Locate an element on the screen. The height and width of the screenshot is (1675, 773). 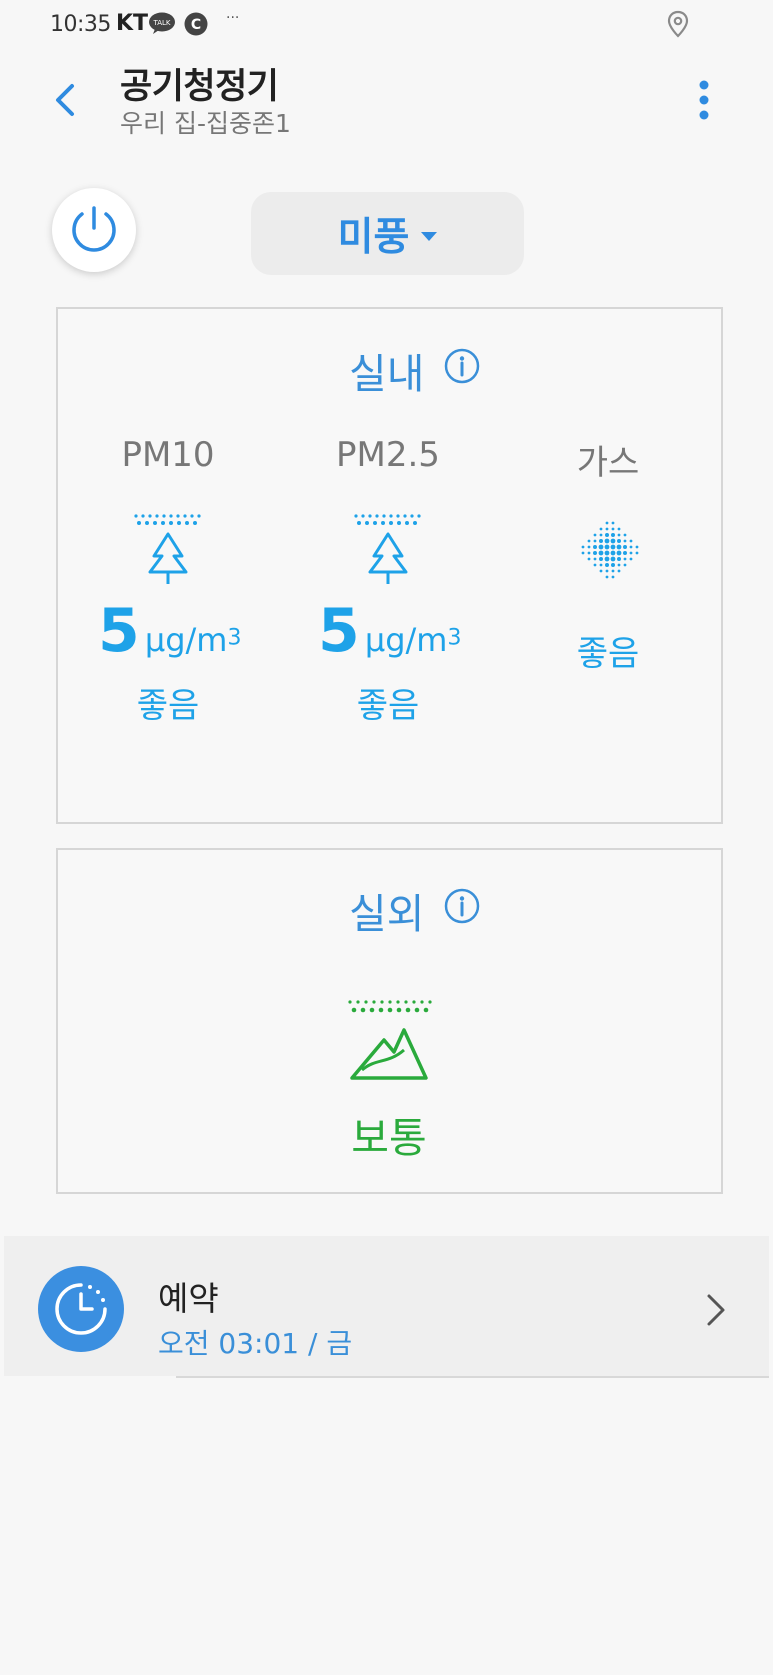
pm10-status: 좋음 is located at coordinates (168, 706).